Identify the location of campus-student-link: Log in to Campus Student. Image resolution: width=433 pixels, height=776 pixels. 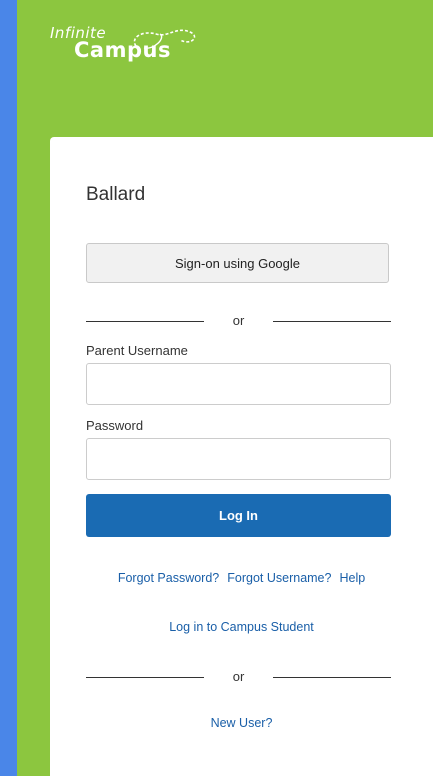
(241, 627).